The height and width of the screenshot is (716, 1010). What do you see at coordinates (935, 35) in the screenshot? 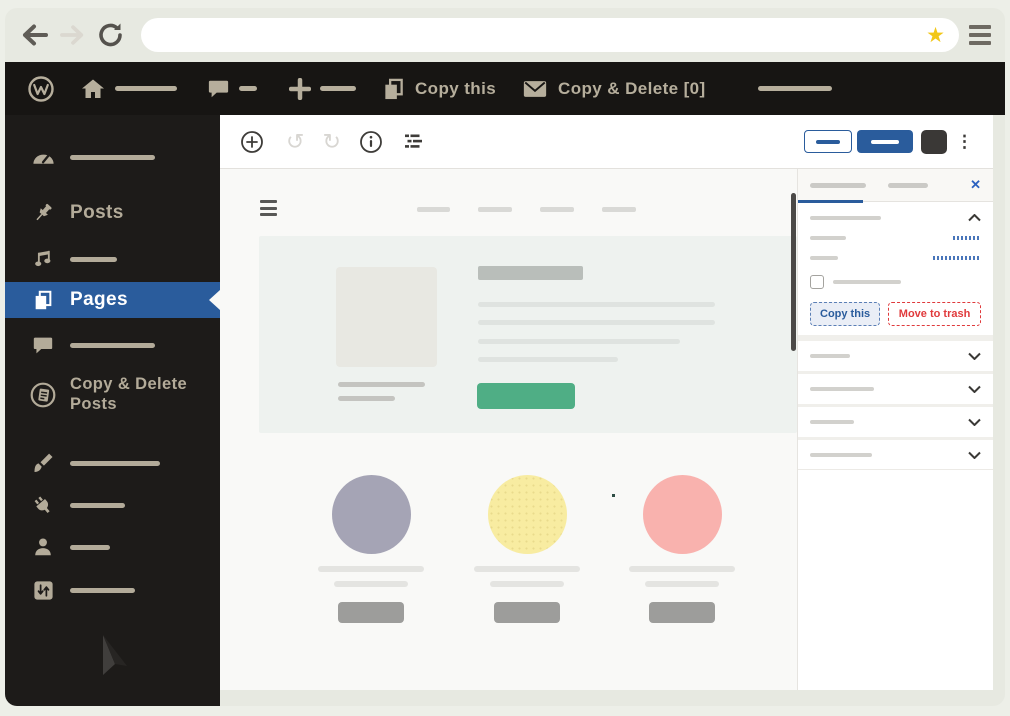
I see `star-icon: ★` at bounding box center [935, 35].